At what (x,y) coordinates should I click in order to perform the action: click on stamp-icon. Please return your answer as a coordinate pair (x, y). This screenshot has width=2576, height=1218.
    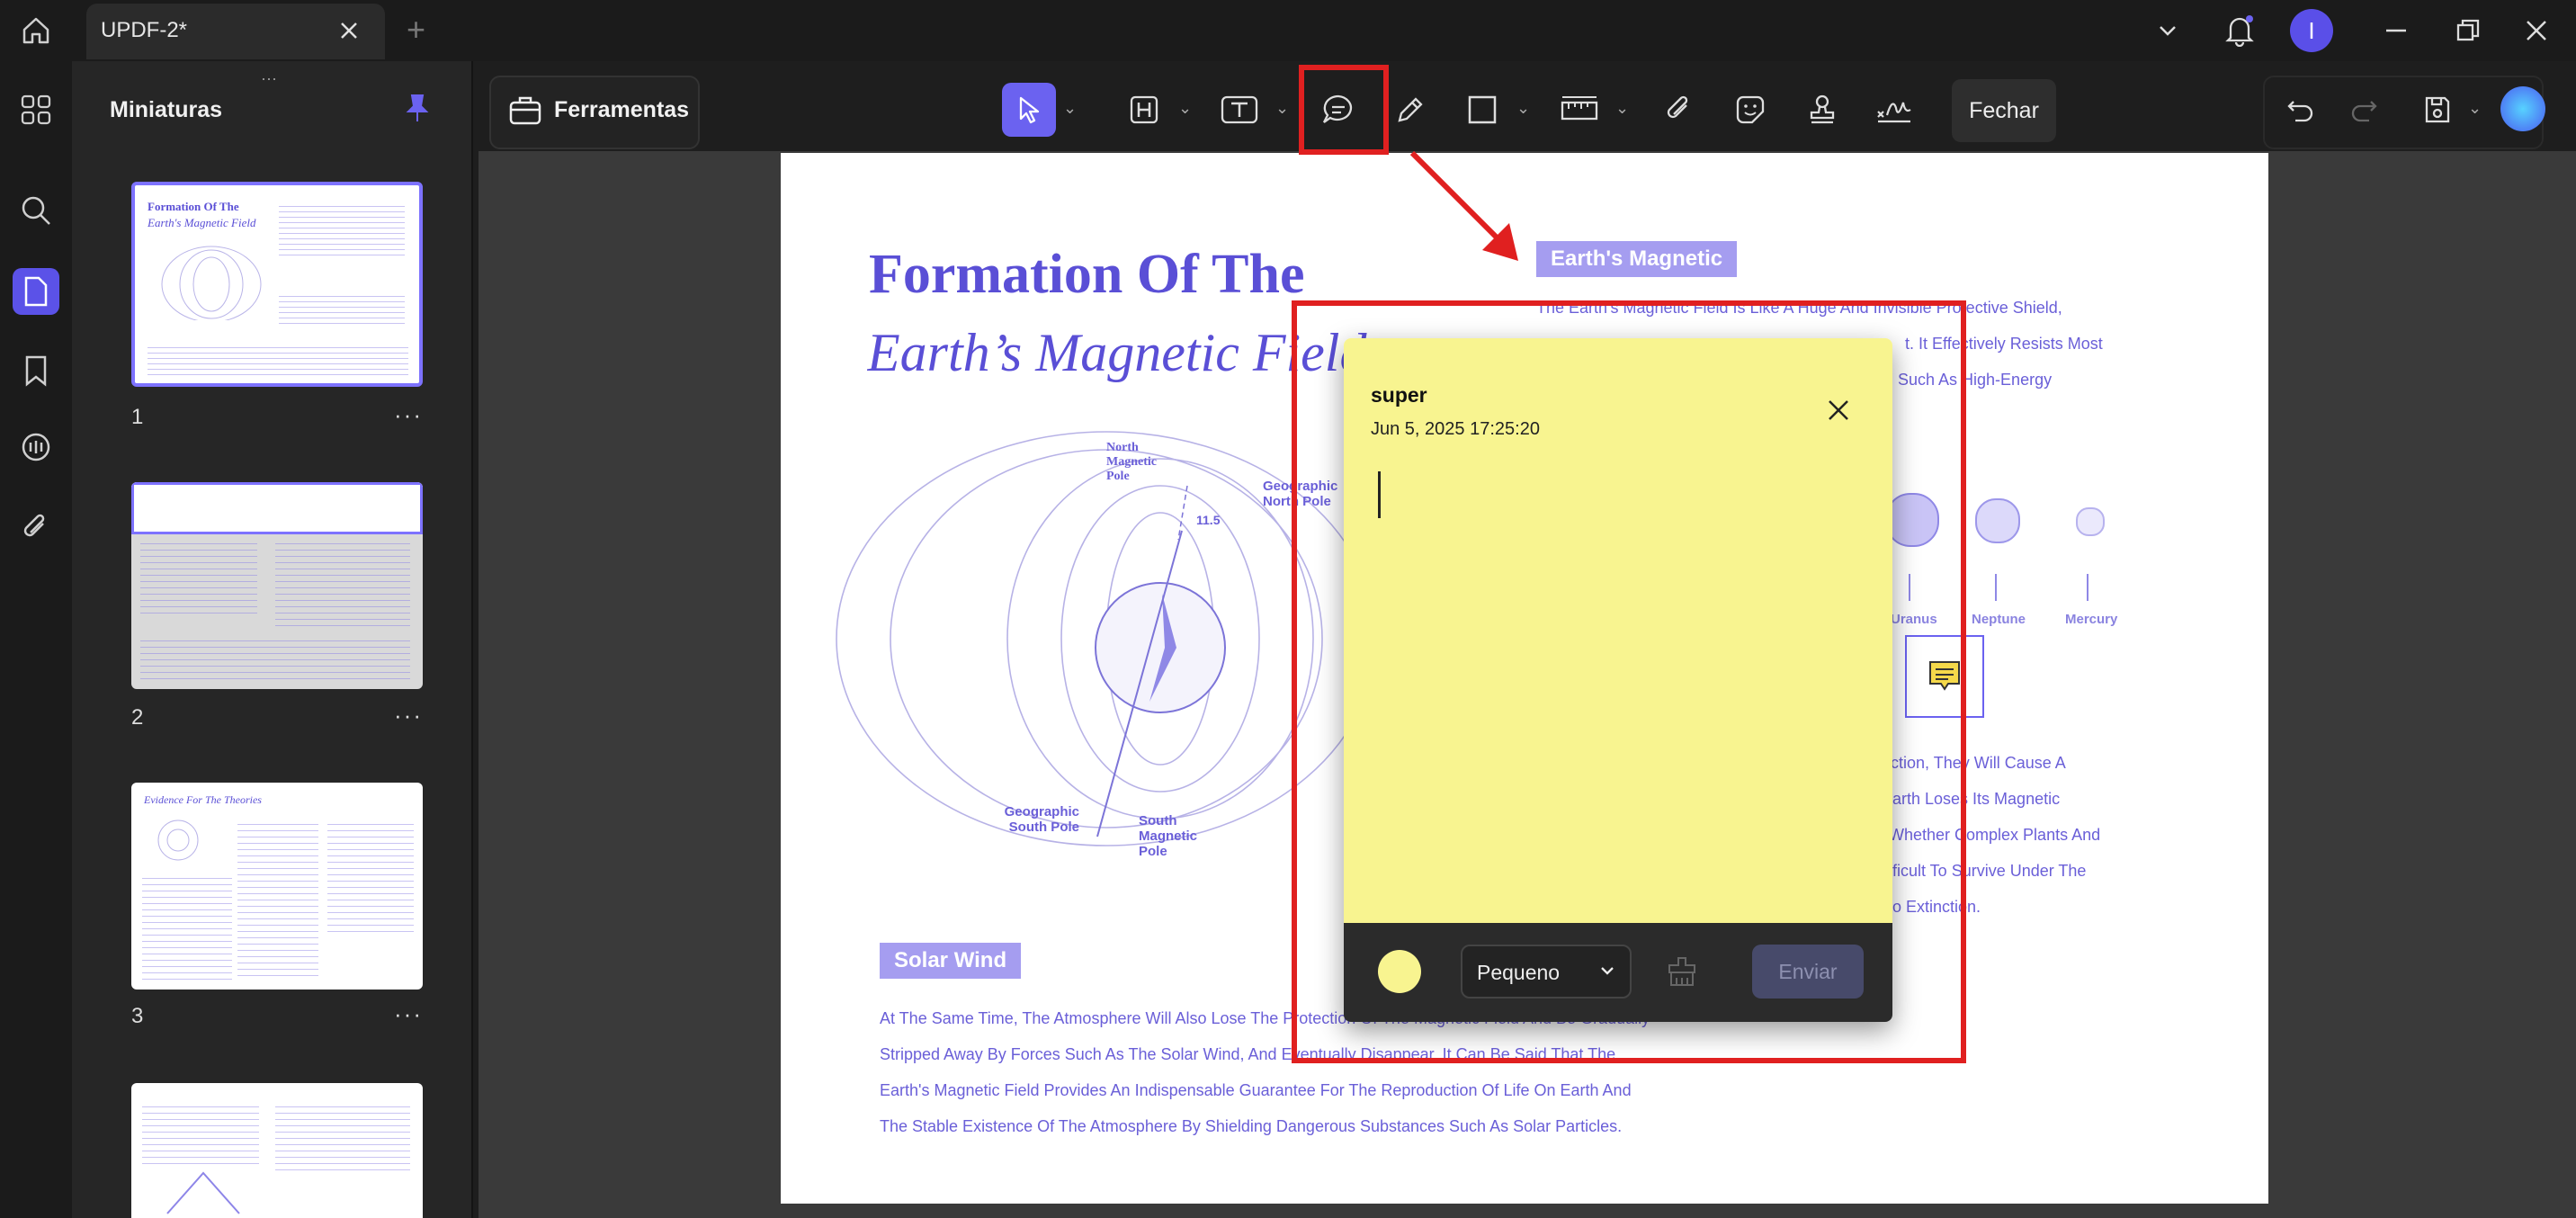
    Looking at the image, I should click on (1822, 110).